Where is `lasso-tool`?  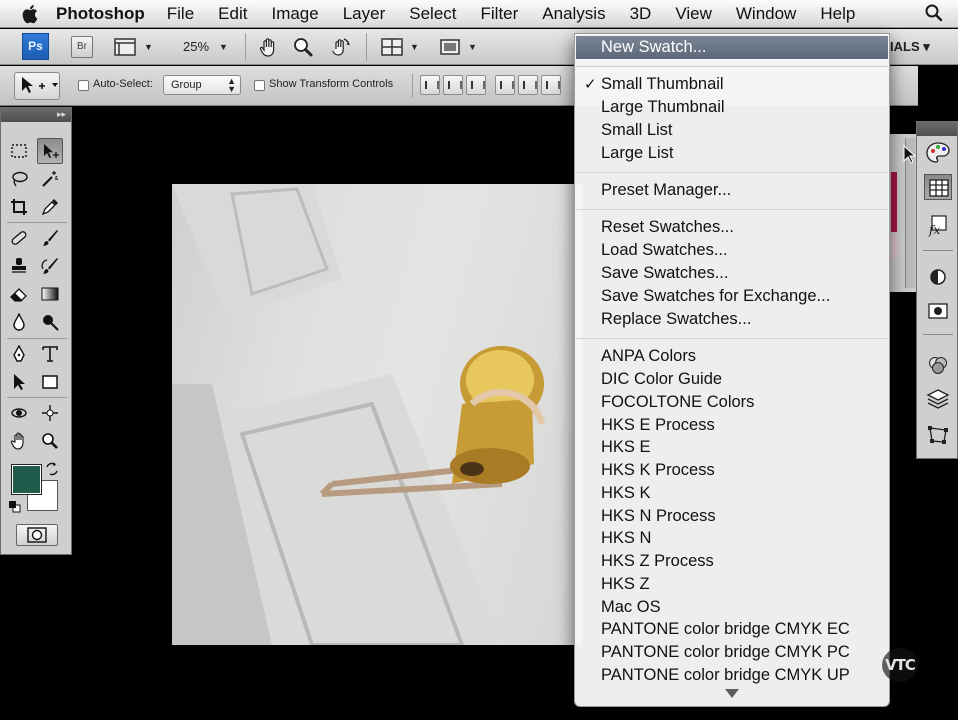
lasso-tool is located at coordinates (19, 179).